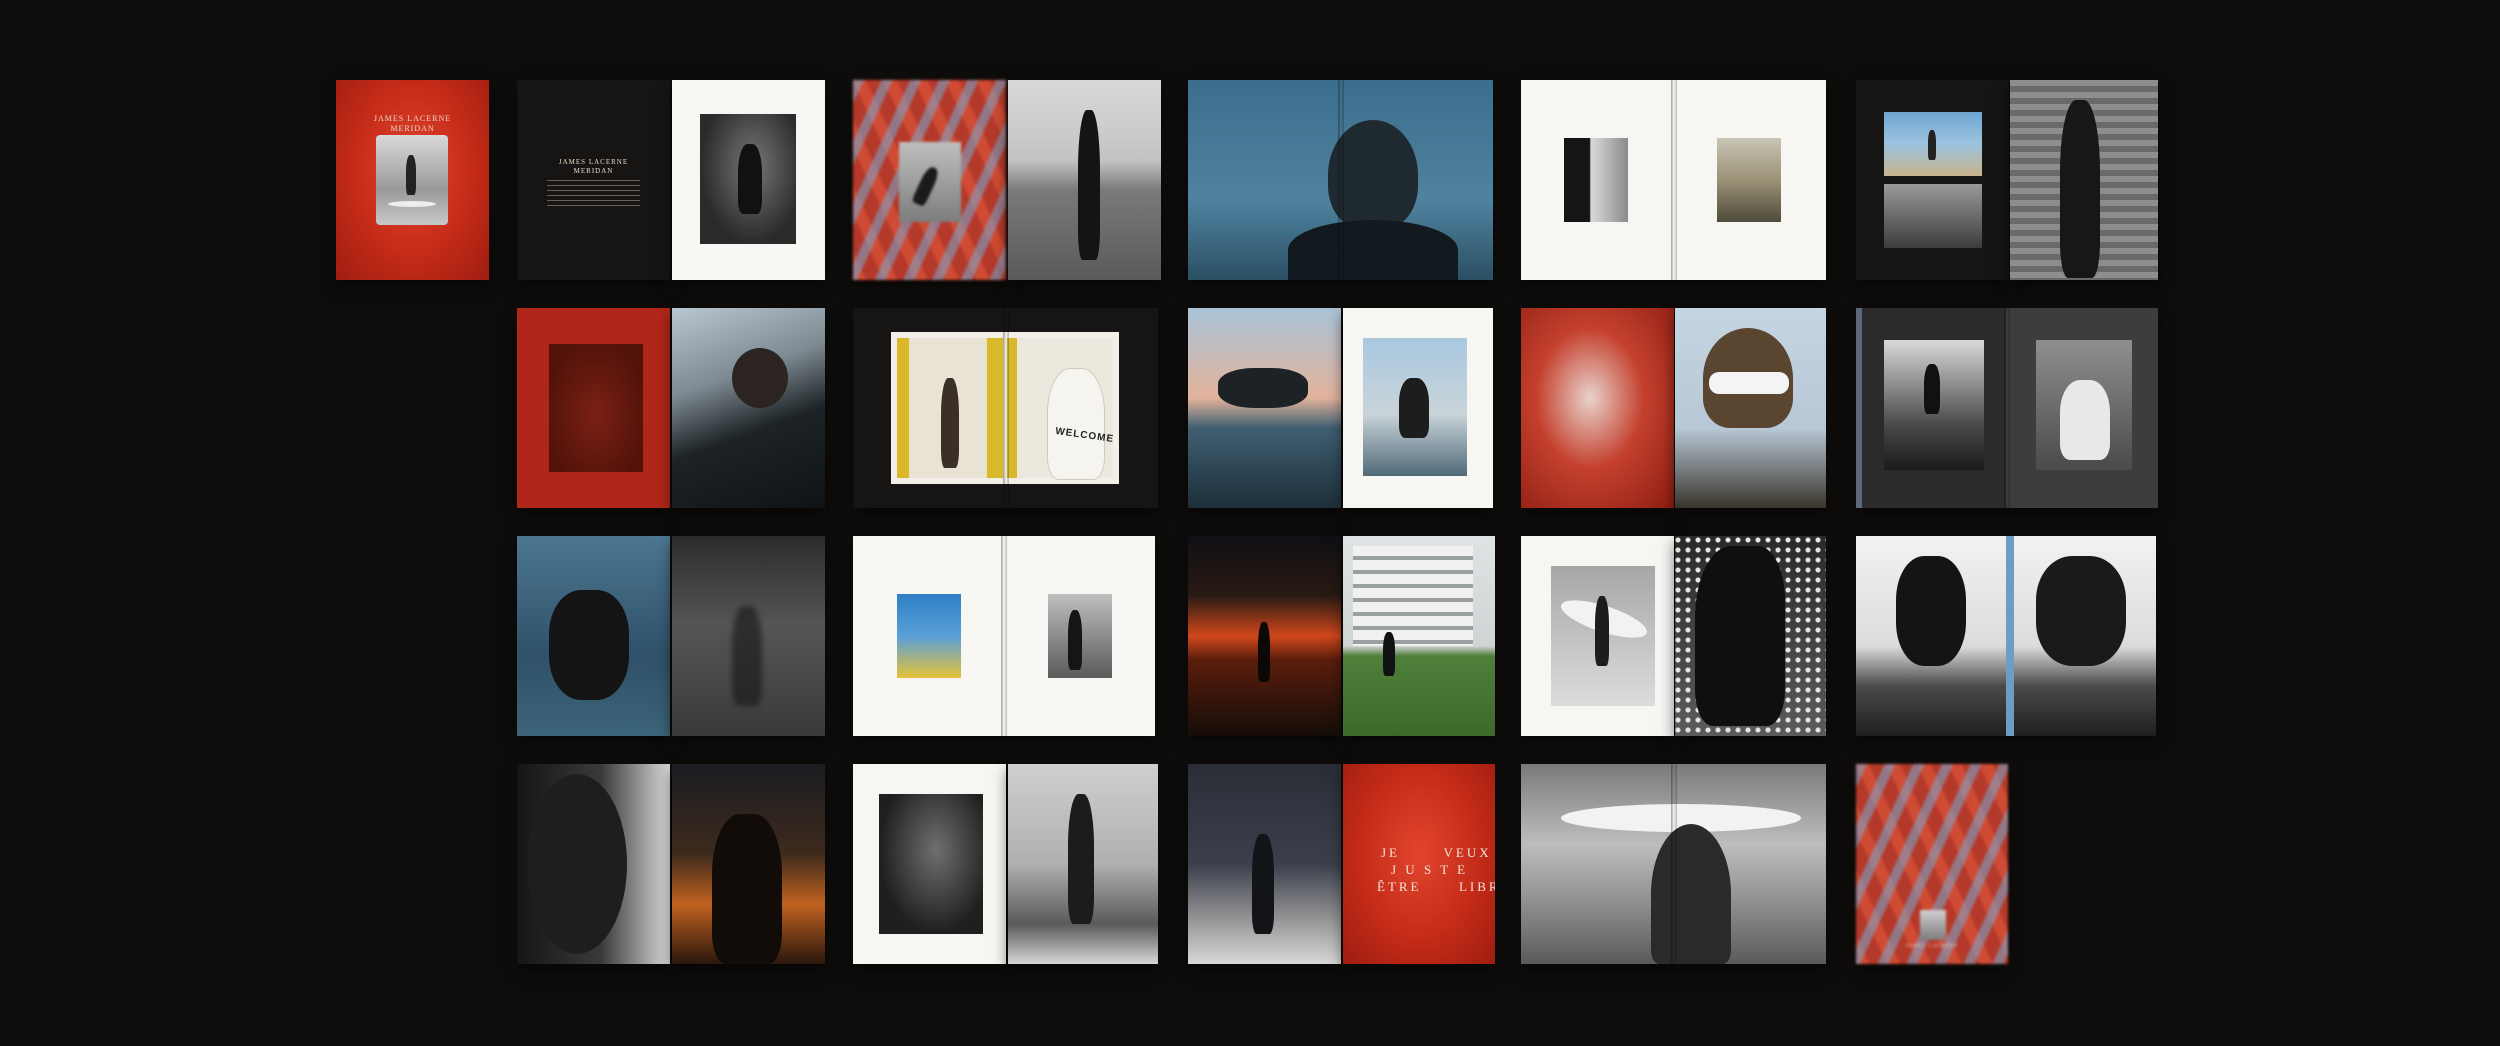 The height and width of the screenshot is (1046, 2500). I want to click on silhouette-figure, so click(1264, 652).